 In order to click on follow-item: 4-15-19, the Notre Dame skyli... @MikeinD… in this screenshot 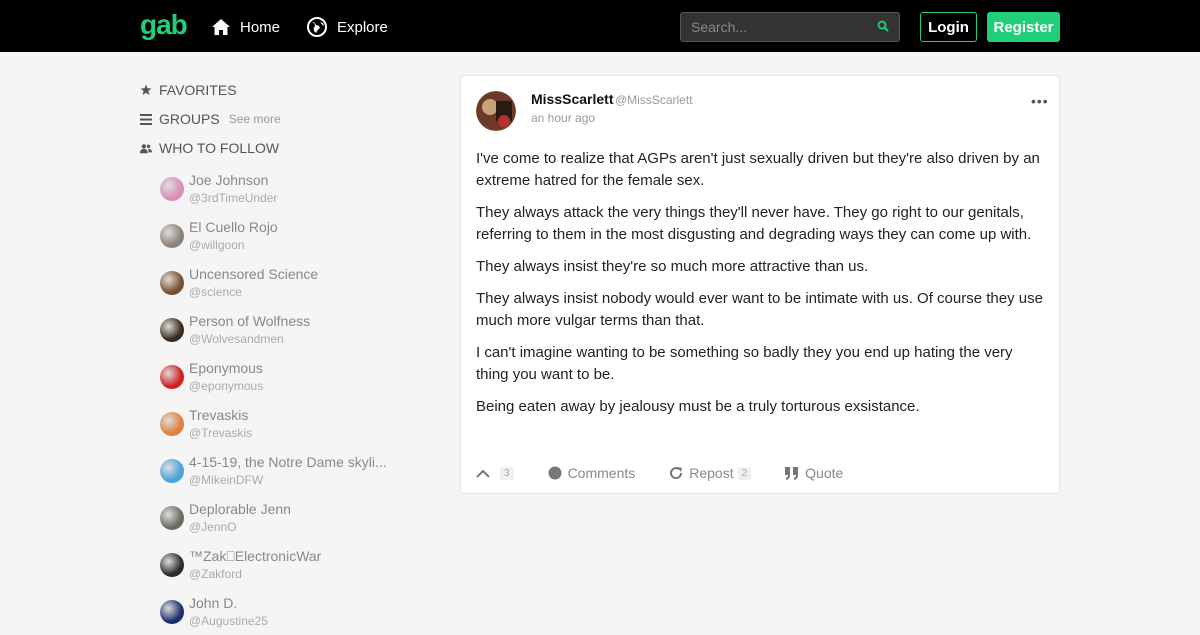, I will do `click(290, 470)`.